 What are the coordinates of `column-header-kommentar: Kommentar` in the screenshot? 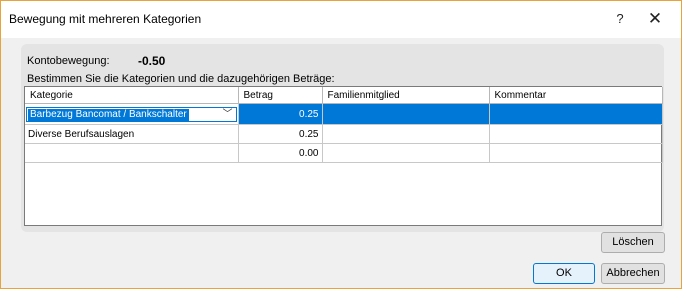 It's located at (576, 95).